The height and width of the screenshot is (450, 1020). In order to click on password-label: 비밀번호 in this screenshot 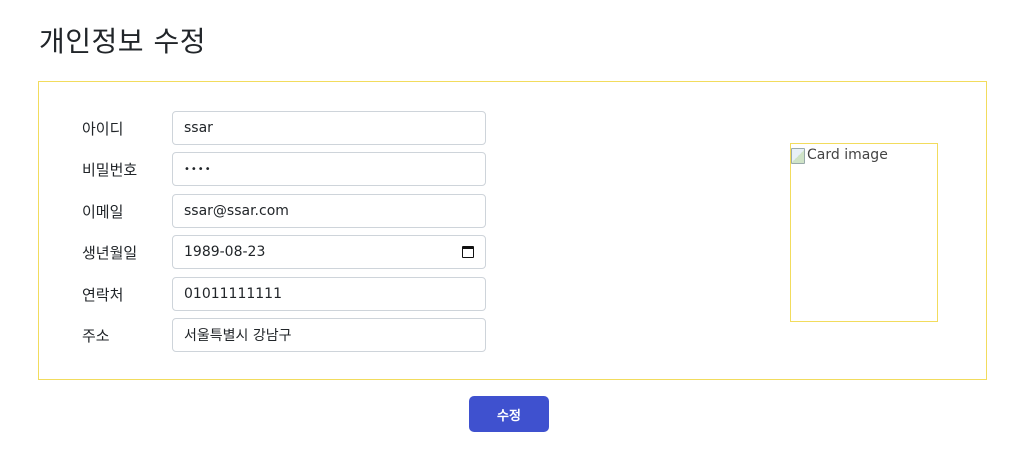, I will do `click(110, 169)`.